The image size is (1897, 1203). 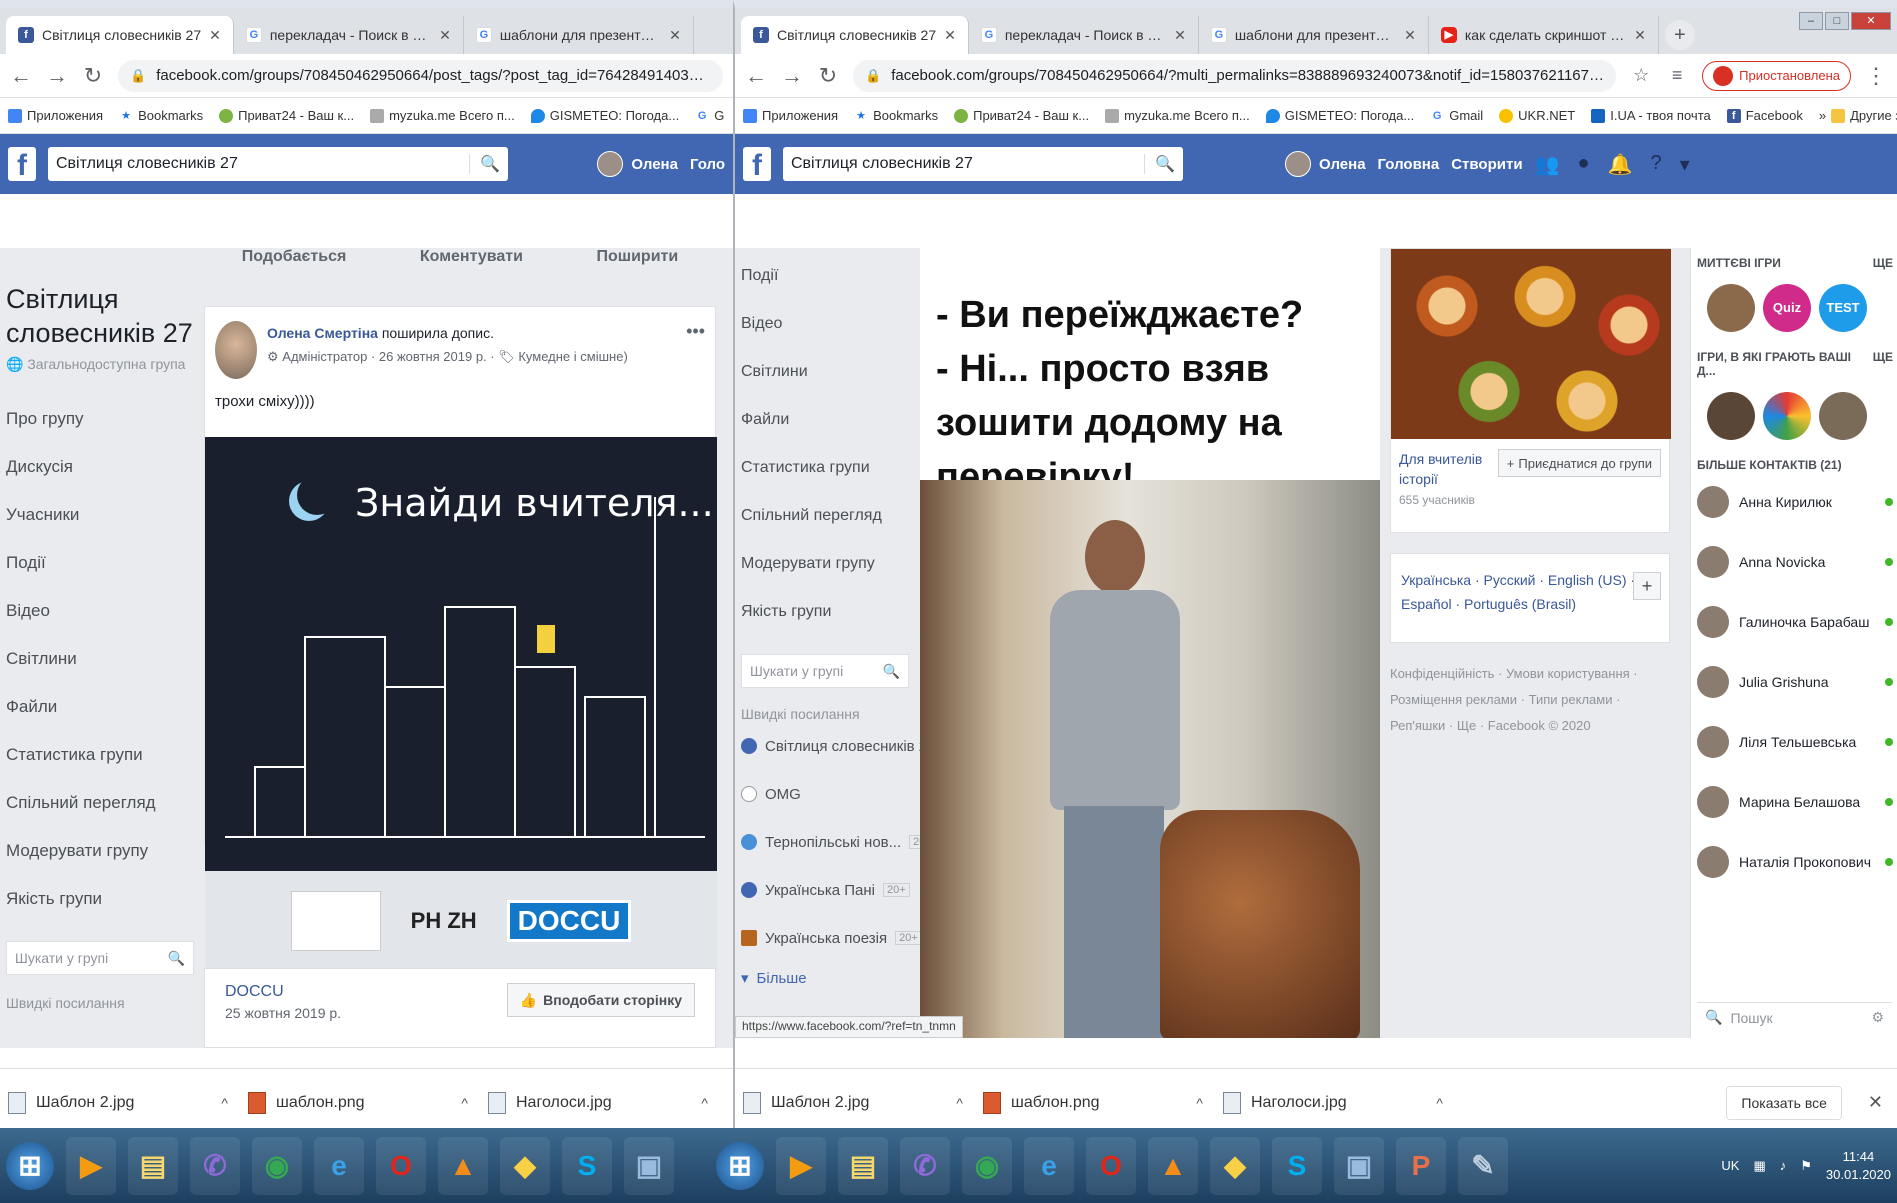 I want to click on shortcut-item: Світлиця словесників 27, so click(x=838, y=746).